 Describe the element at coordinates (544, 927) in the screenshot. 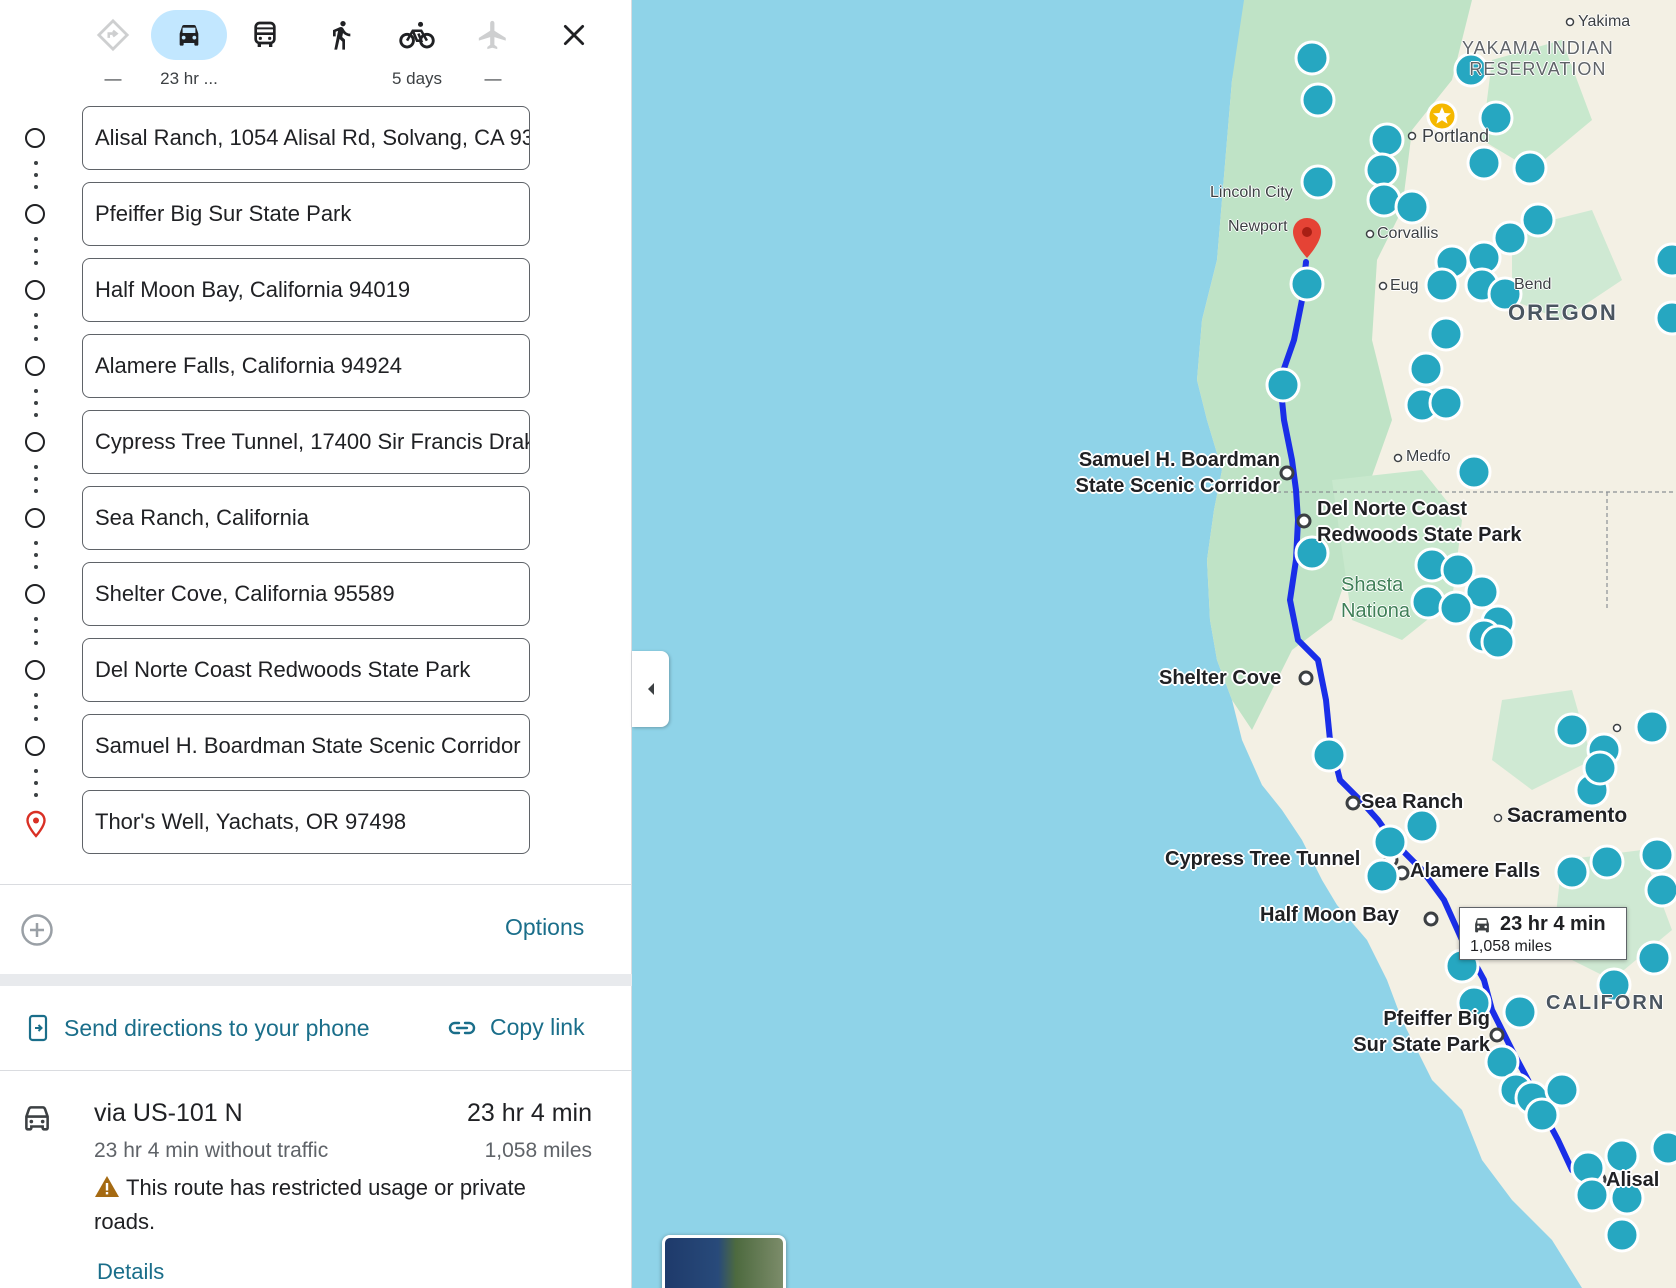

I see `options-button: Options` at that location.